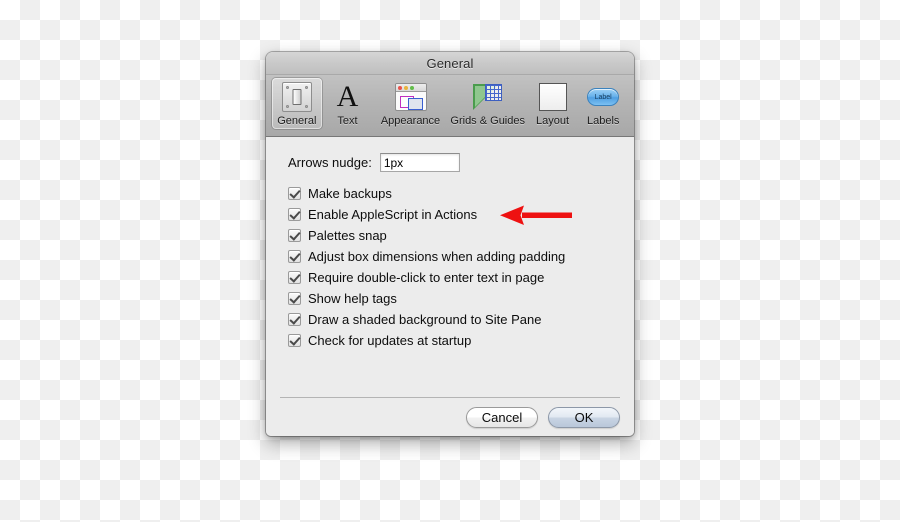 The image size is (900, 522). Describe the element at coordinates (543, 417) in the screenshot. I see `dialog-button-row: Cancel OK` at that location.